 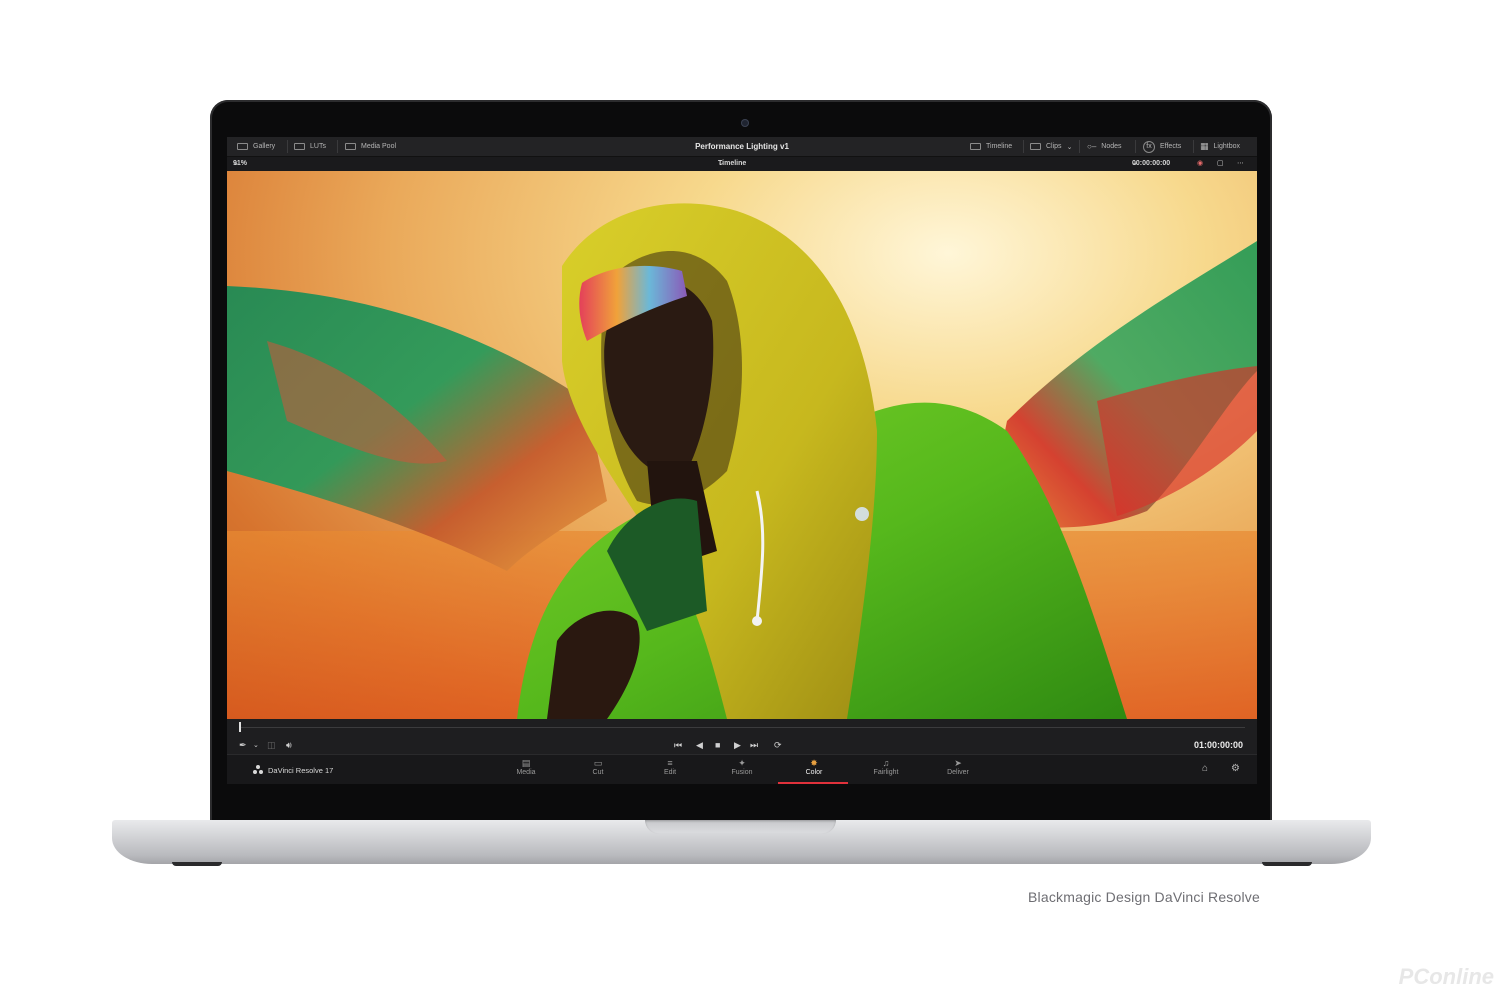 What do you see at coordinates (742, 789) in the screenshot?
I see `screen-bezel` at bounding box center [742, 789].